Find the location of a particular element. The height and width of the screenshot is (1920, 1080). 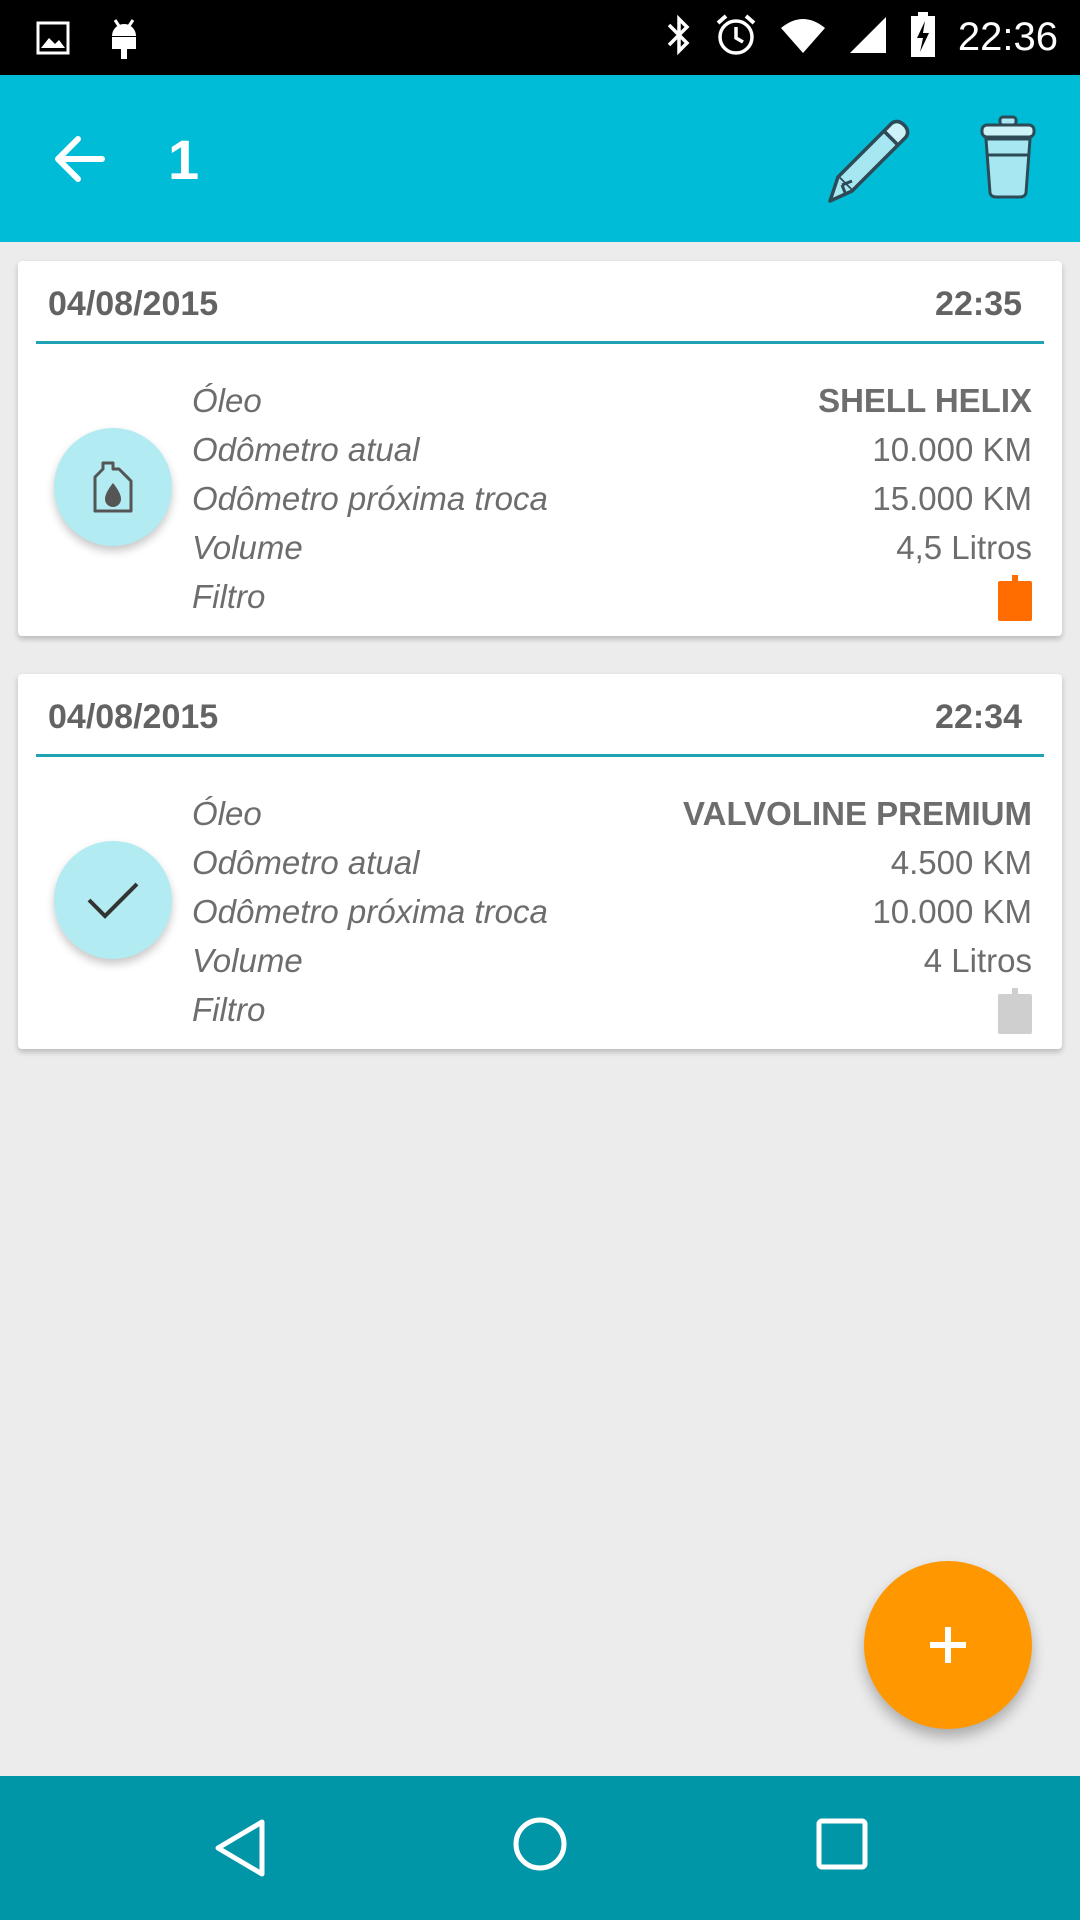

image-icon is located at coordinates (53, 40).